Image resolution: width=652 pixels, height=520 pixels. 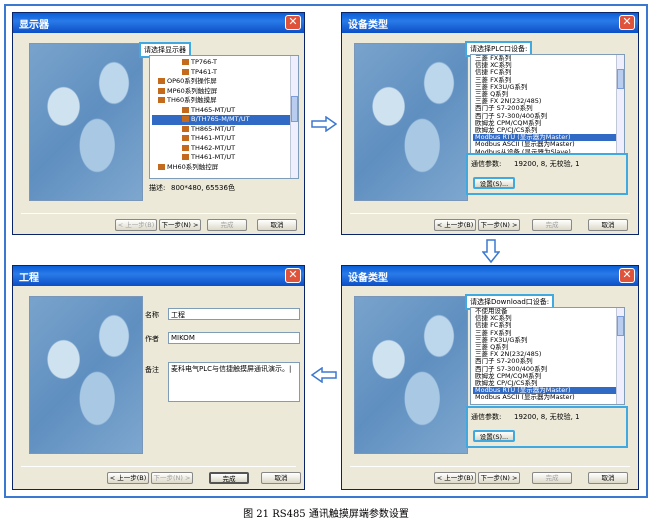 What do you see at coordinates (152, 339) in the screenshot?
I see `author-label: 作者` at bounding box center [152, 339].